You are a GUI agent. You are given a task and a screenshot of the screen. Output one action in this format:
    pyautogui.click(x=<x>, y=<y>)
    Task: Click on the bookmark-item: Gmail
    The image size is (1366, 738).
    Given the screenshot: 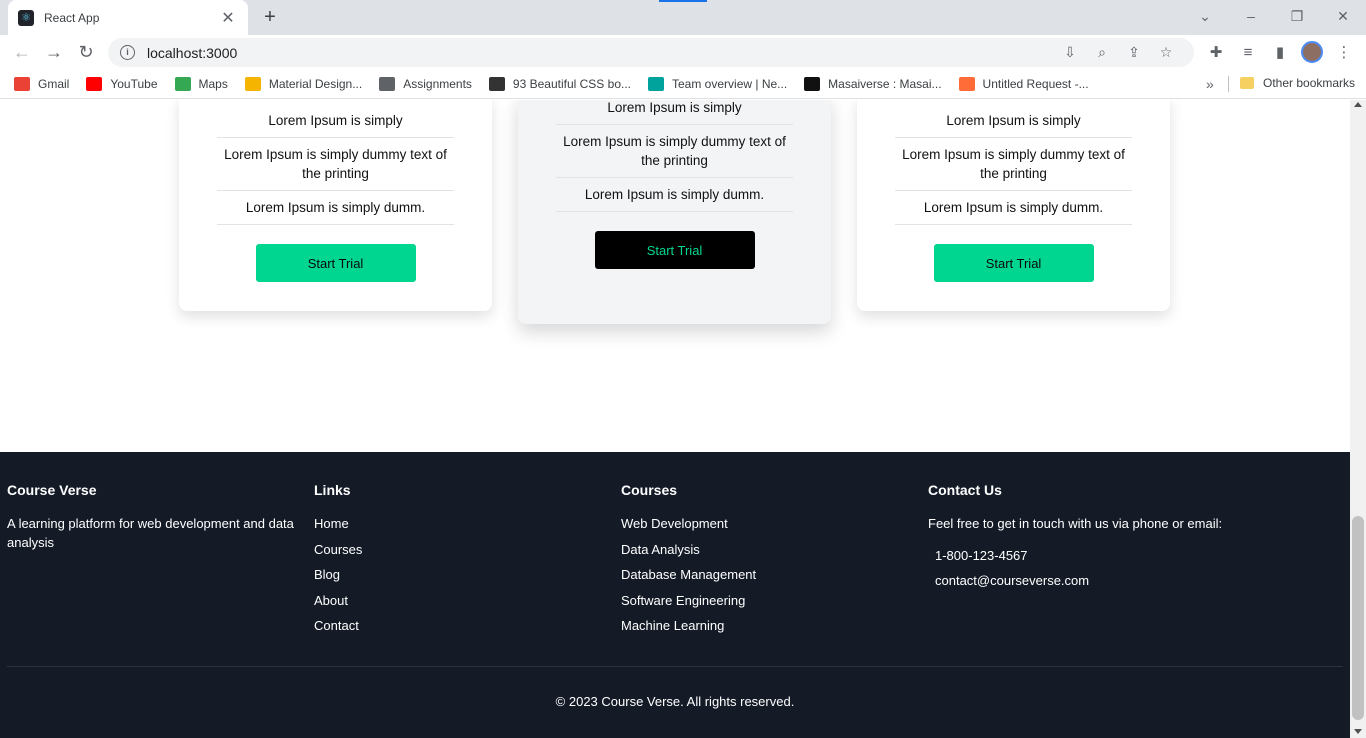 What is the action you would take?
    pyautogui.click(x=42, y=83)
    